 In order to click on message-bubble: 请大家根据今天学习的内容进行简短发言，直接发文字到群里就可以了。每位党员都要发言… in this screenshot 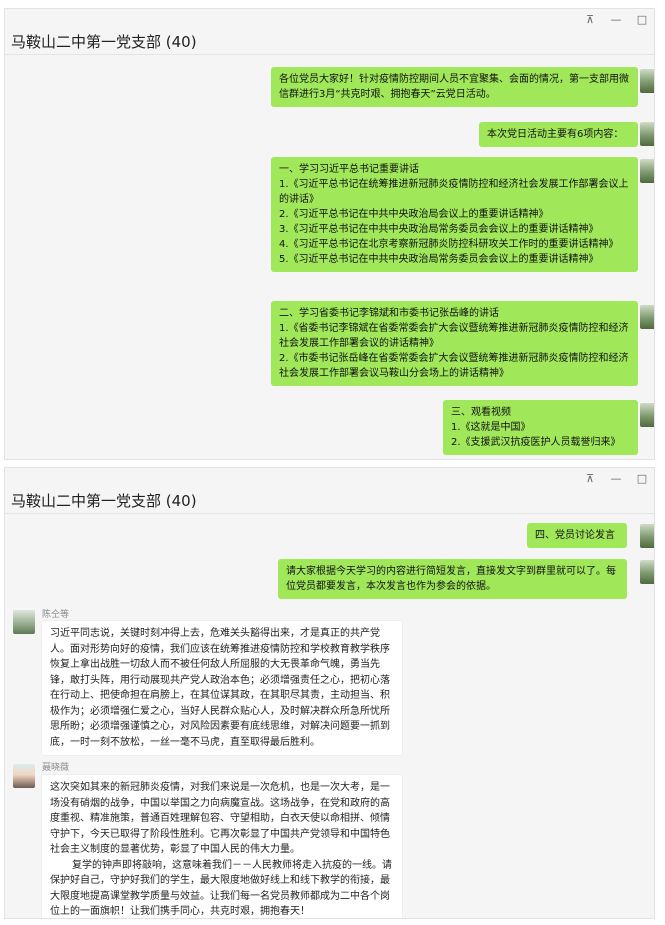, I will do `click(452, 579)`.